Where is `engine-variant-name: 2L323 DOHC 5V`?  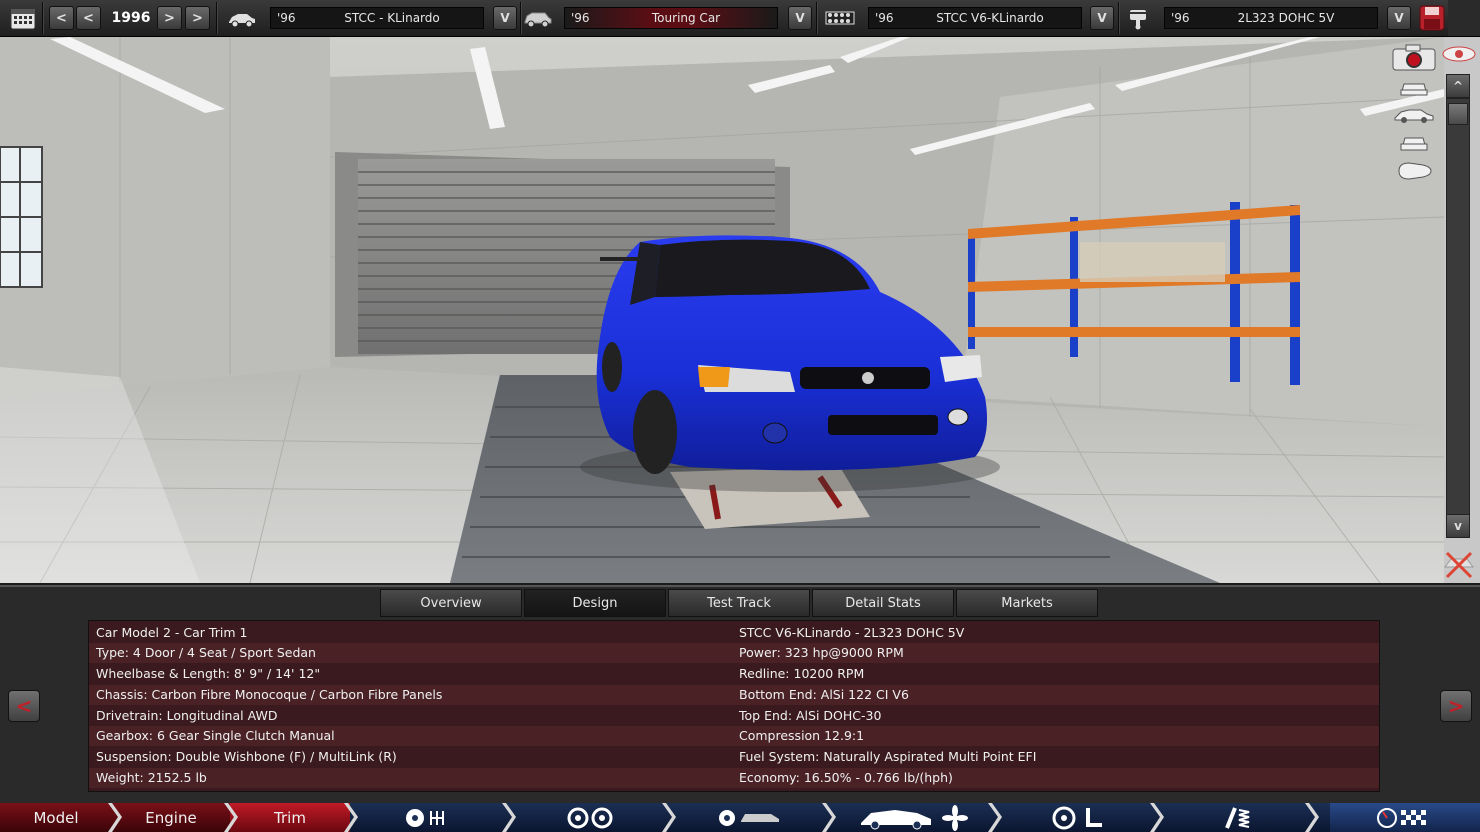 engine-variant-name: 2L323 DOHC 5V is located at coordinates (1286, 18).